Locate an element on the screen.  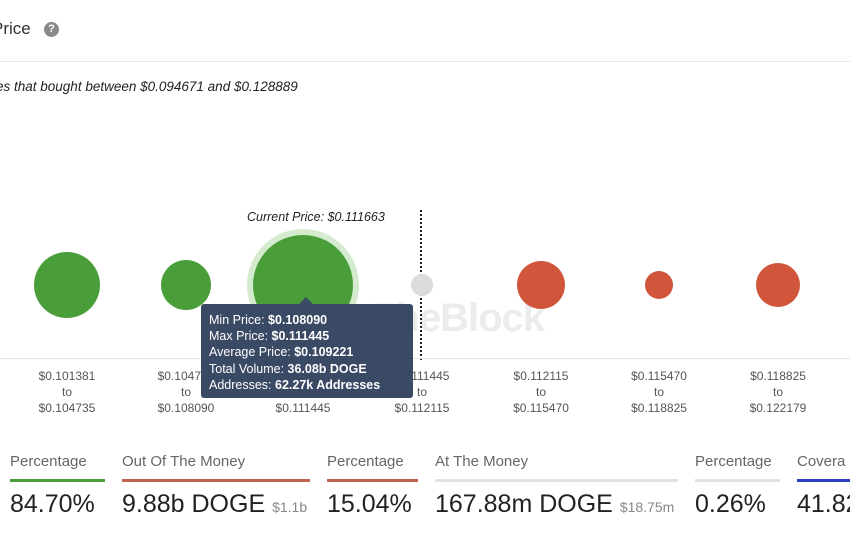
stat-value: 0.26% is located at coordinates (737, 504).